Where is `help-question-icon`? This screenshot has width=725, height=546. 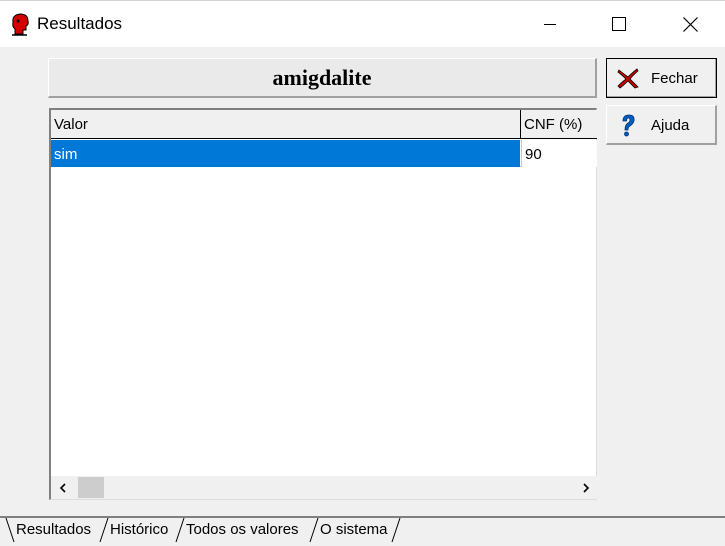
help-question-icon is located at coordinates (628, 125).